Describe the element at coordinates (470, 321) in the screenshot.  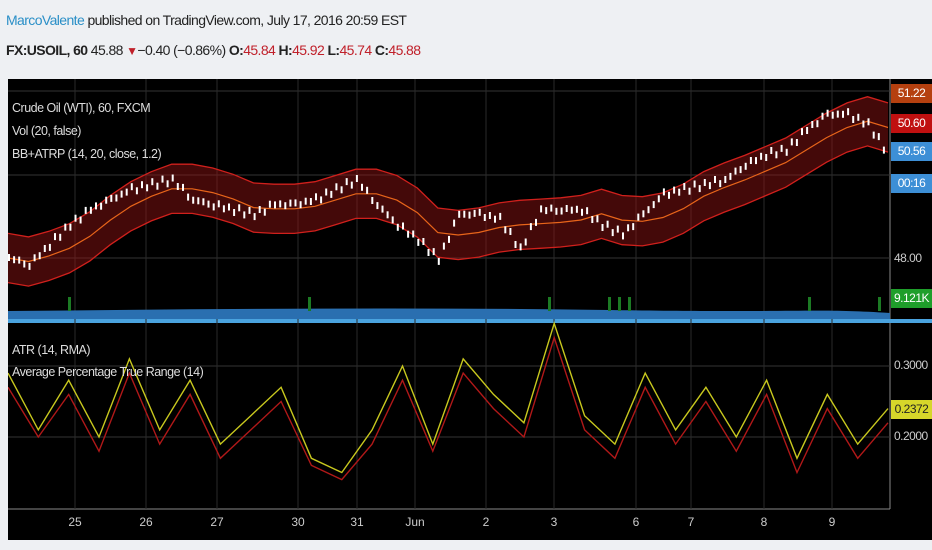
I see `pane-divider` at that location.